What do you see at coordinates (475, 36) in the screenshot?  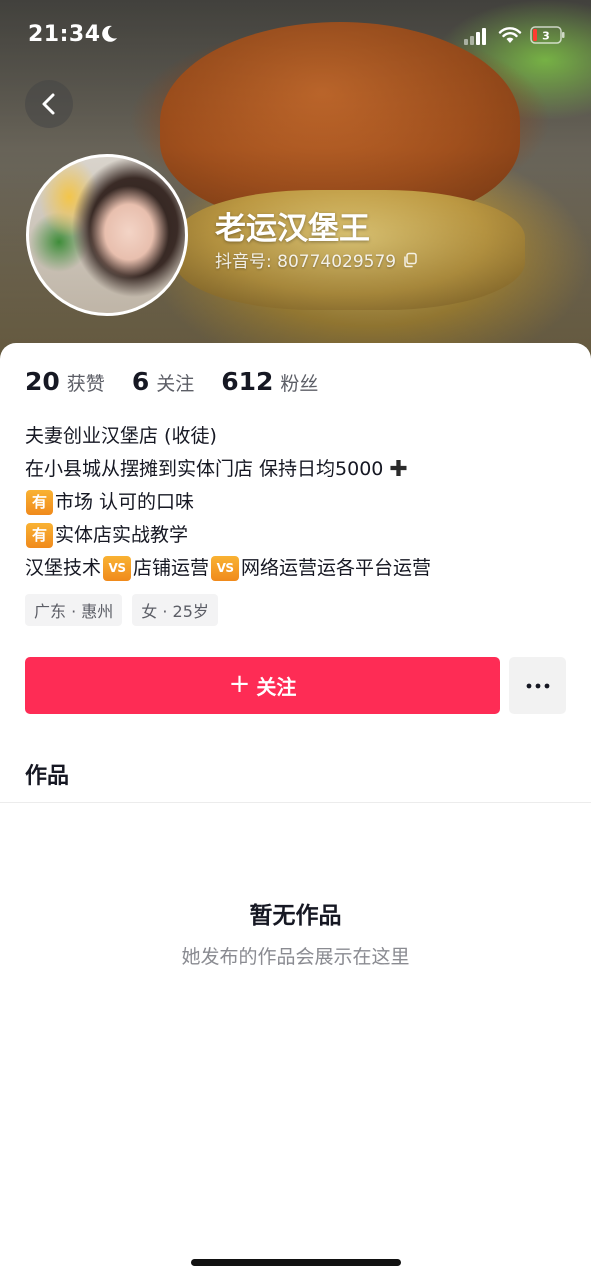 I see `signal-icon` at bounding box center [475, 36].